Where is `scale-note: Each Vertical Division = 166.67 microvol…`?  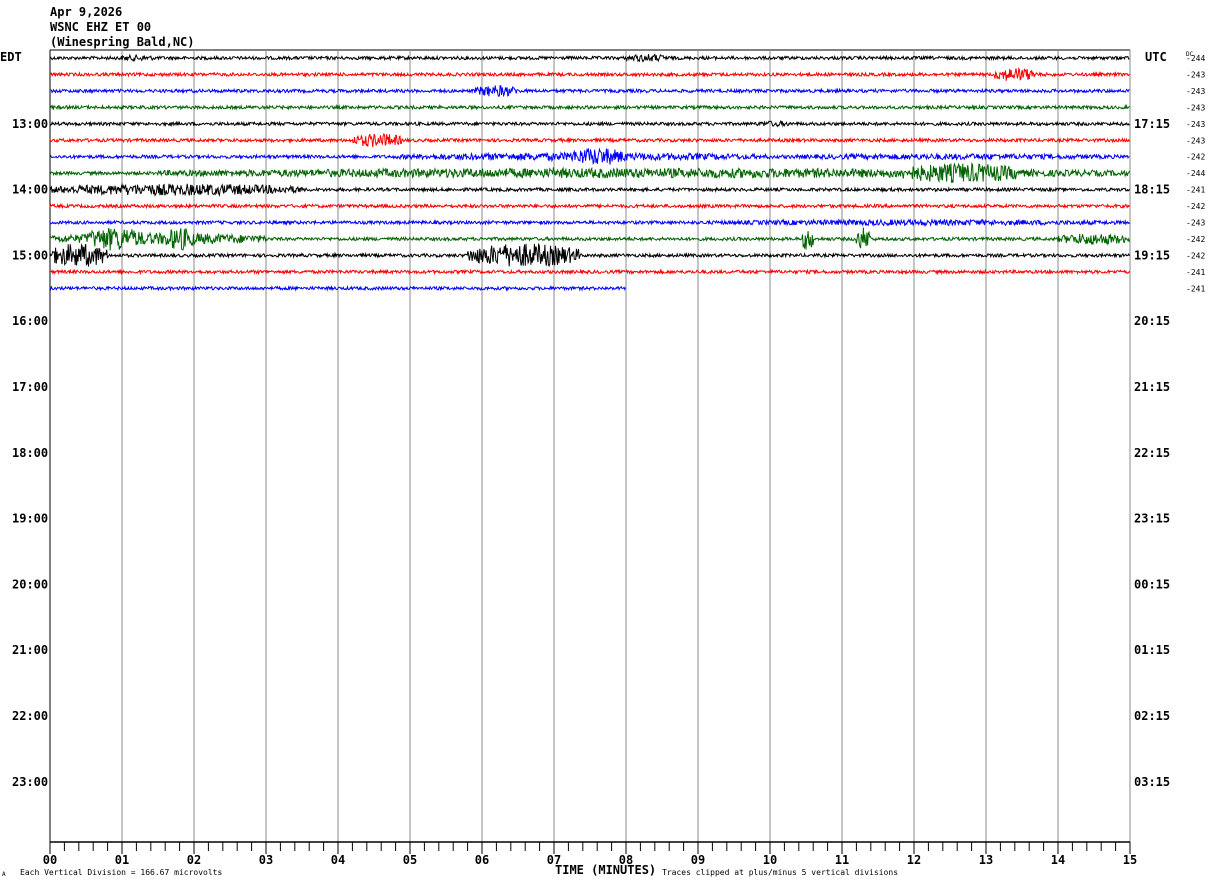 scale-note: Each Vertical Division = 166.67 microvol… is located at coordinates (121, 872).